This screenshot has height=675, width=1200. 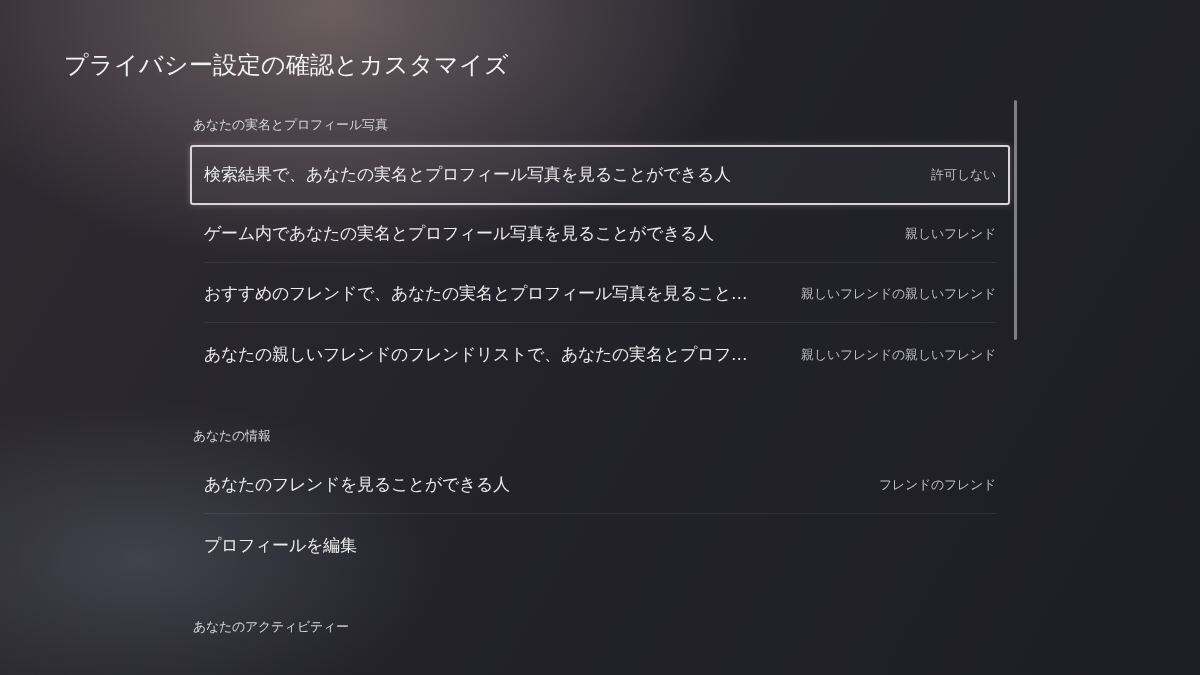 I want to click on setting-value: フレンドのフレンド, so click(x=937, y=485).